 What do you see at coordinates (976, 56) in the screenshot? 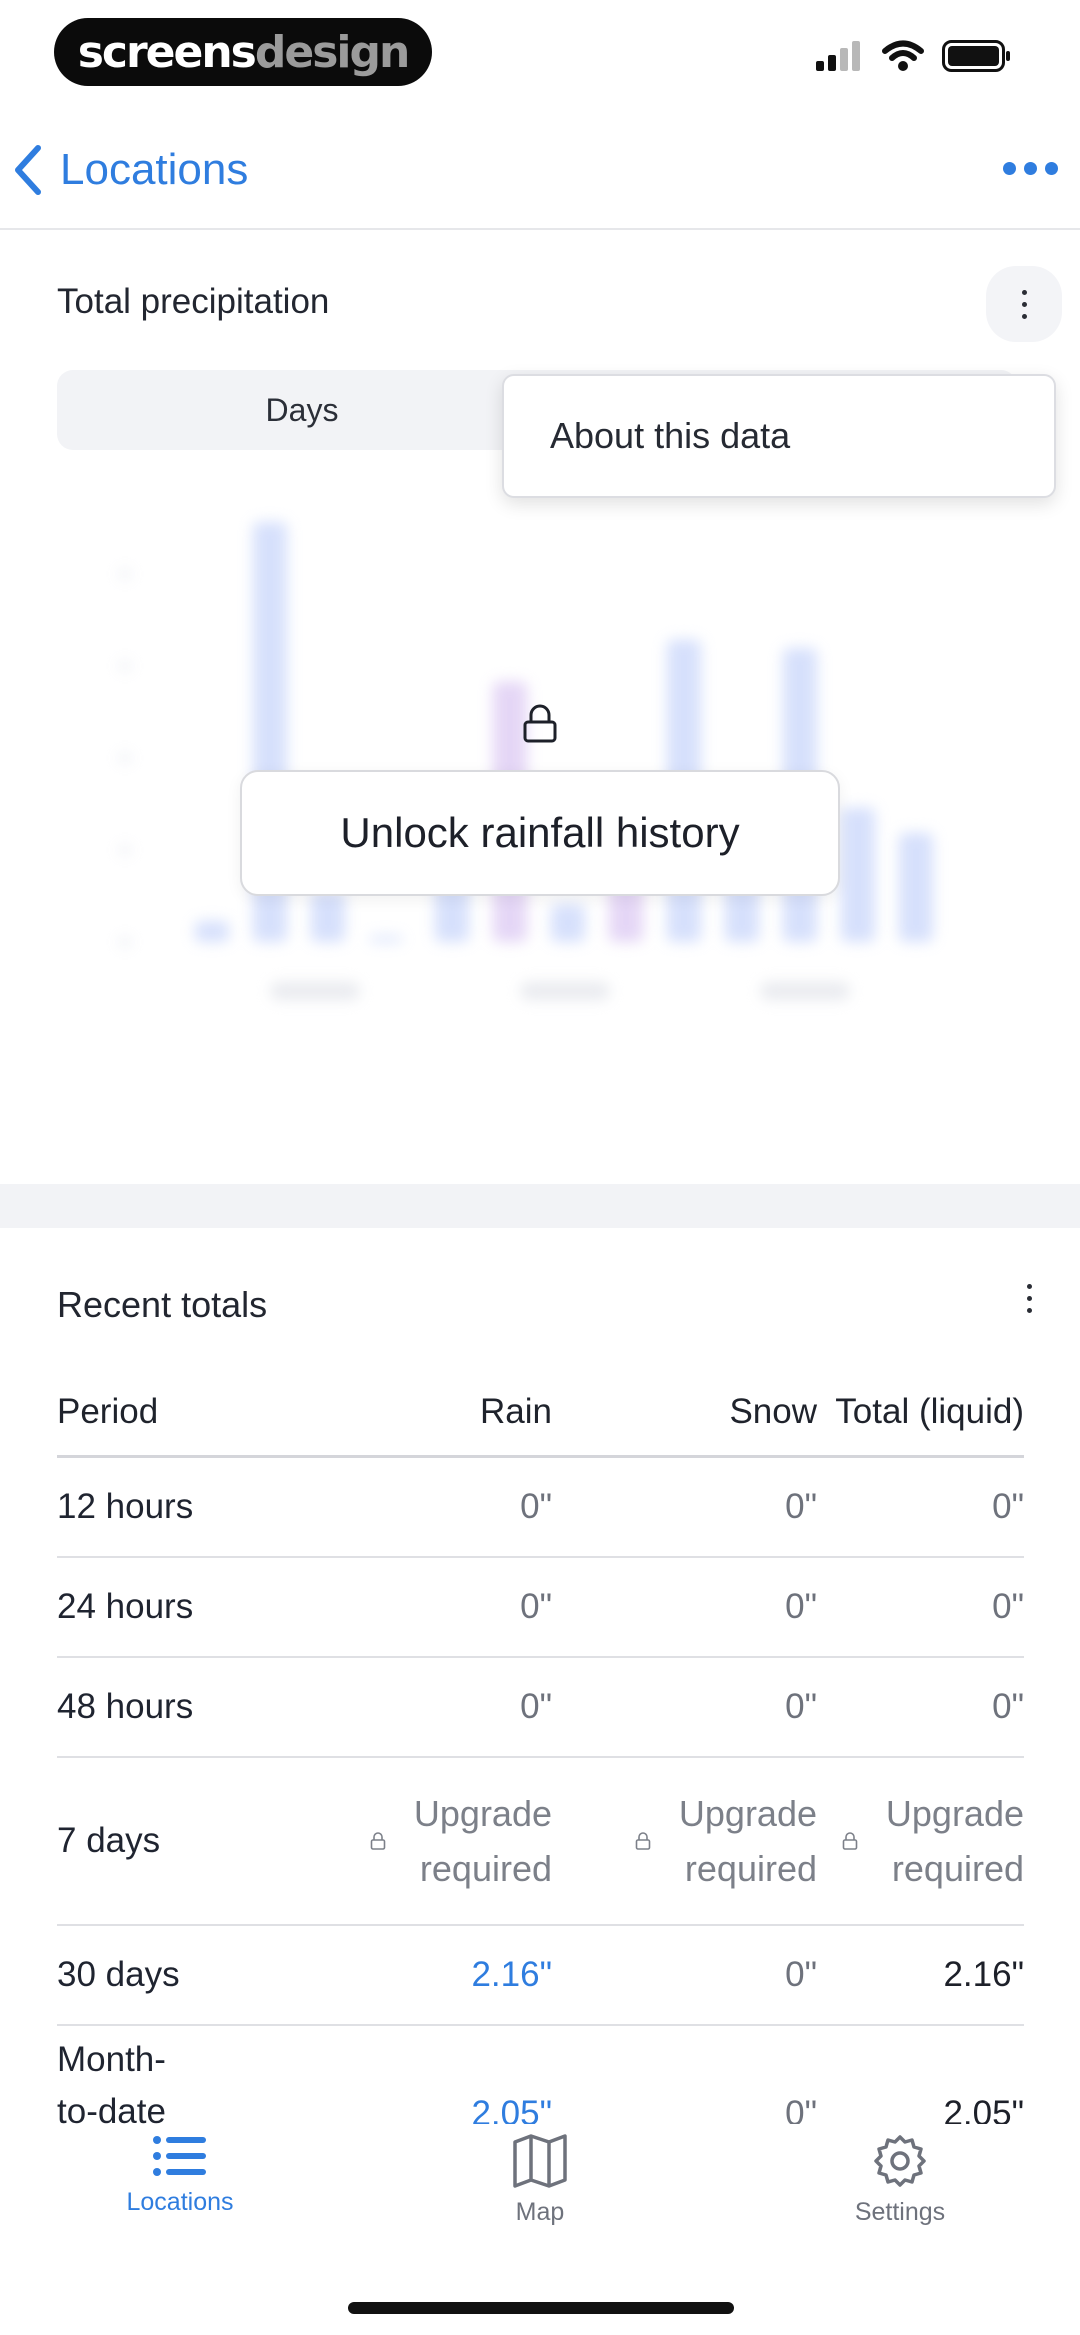
I see `battery-icon` at bounding box center [976, 56].